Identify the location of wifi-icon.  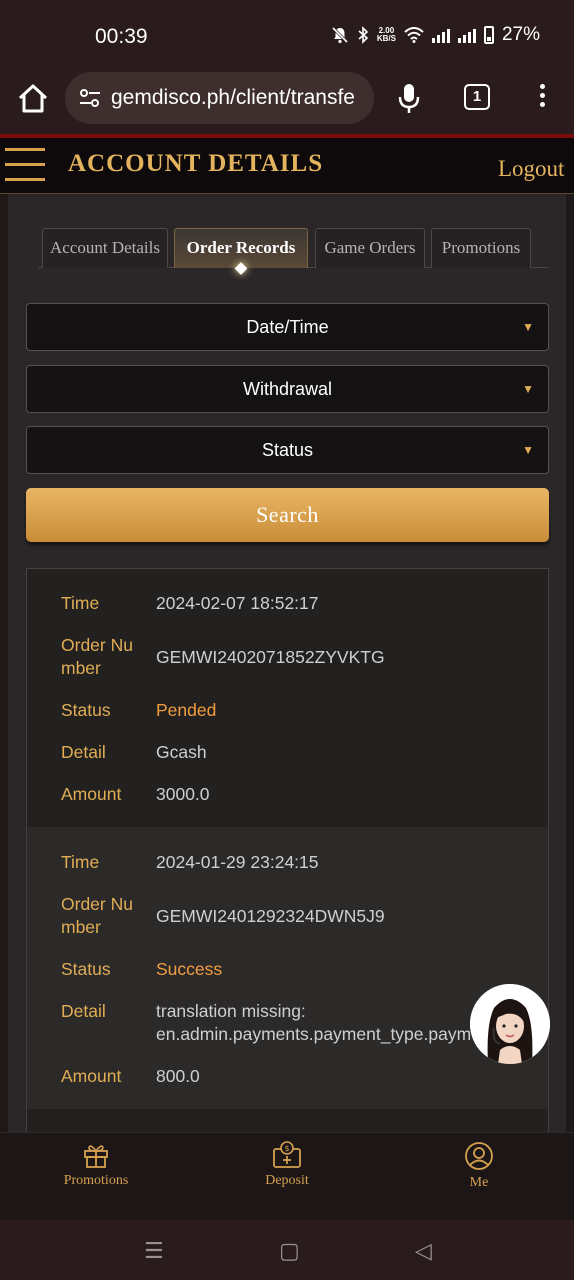
(414, 35).